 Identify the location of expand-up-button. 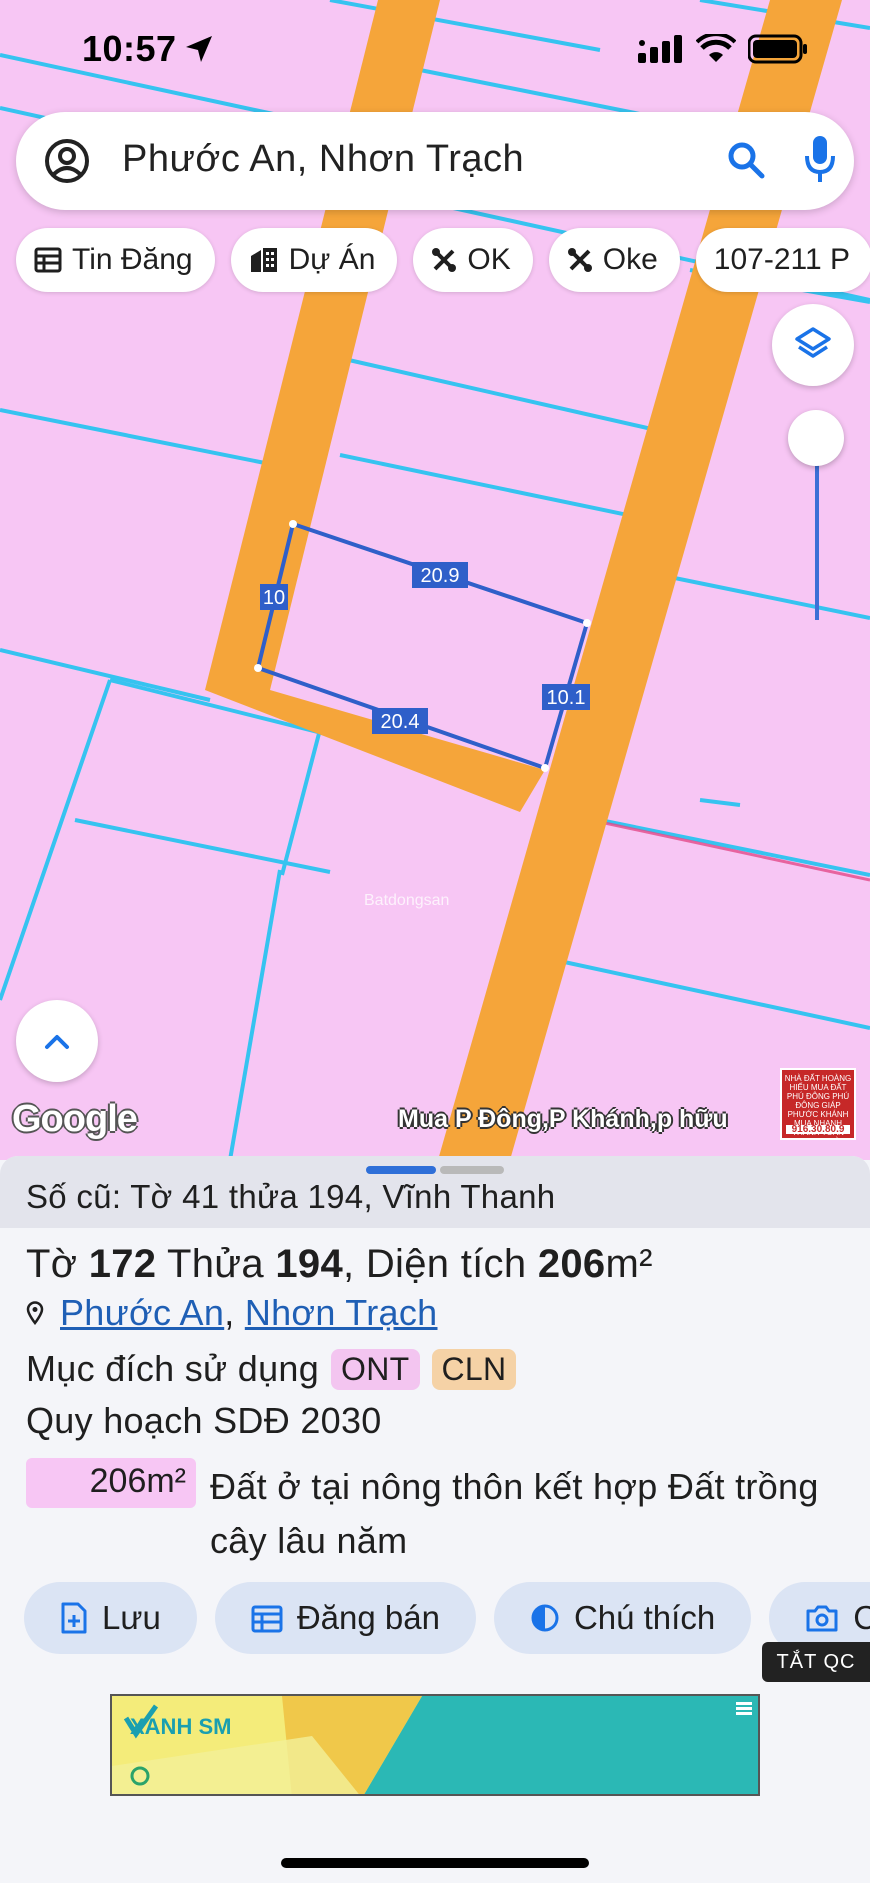
(57, 1041).